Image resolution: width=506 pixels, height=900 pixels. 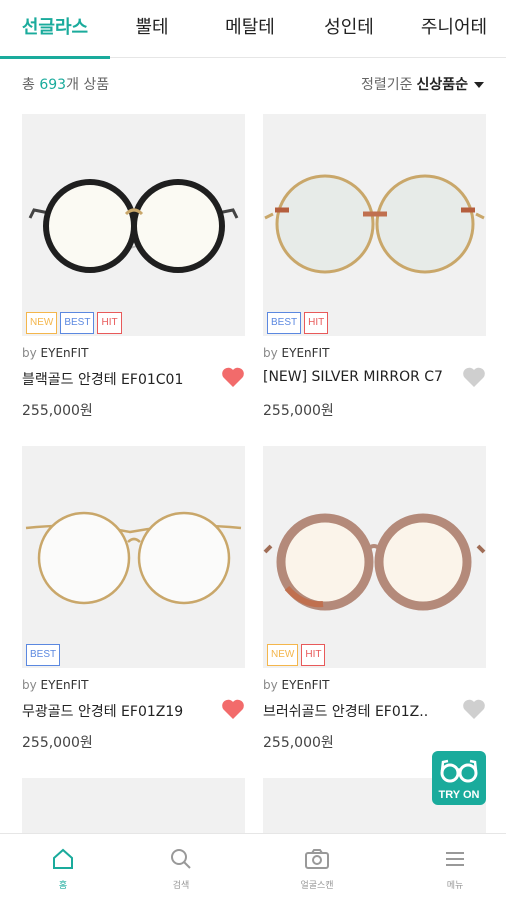 What do you see at coordinates (253, 866) in the screenshot?
I see `bottom-nav: 홈 검색 얼굴스캔 메뉴` at bounding box center [253, 866].